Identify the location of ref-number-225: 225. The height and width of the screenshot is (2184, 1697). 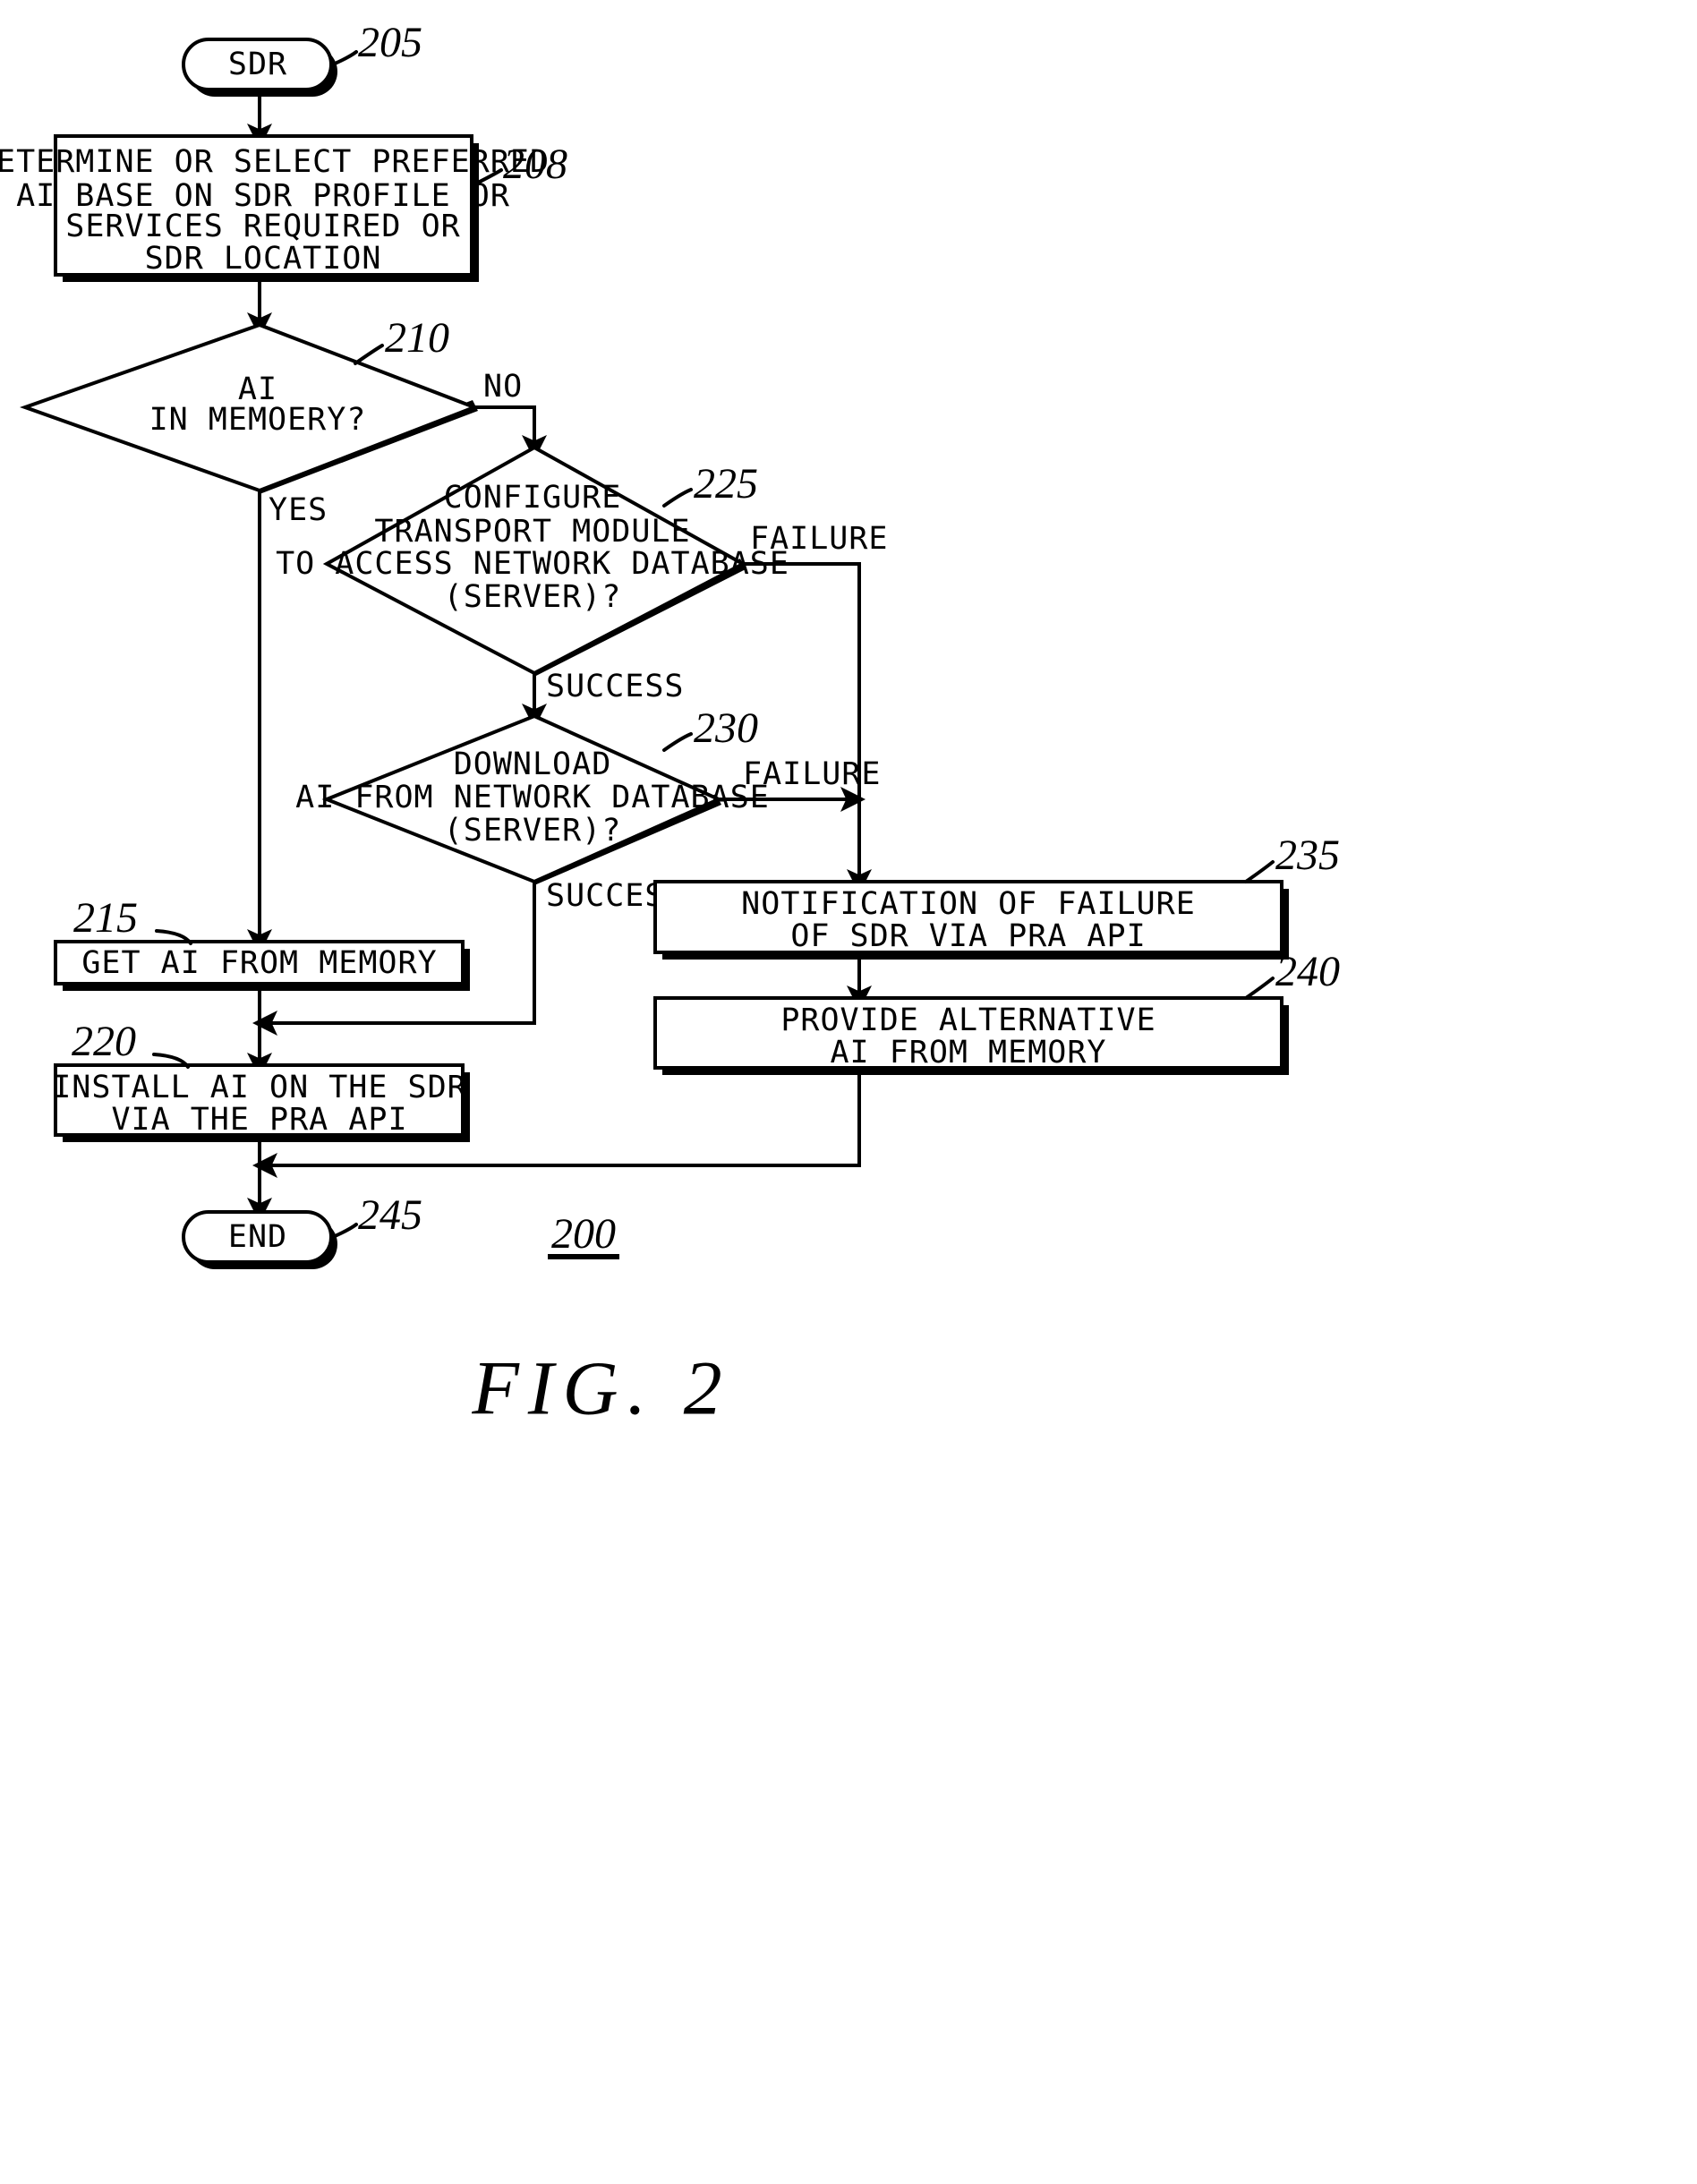
(726, 484).